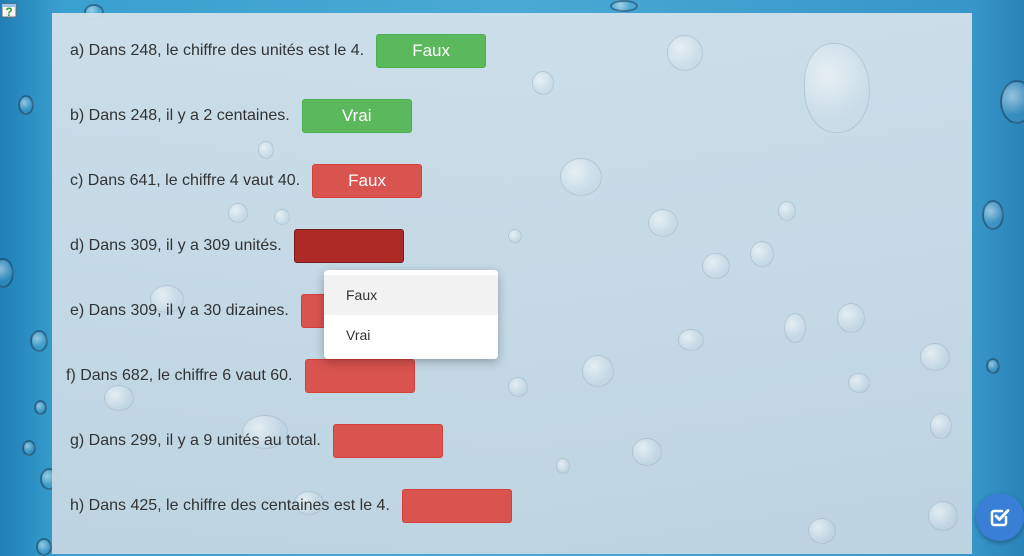 This screenshot has width=1024, height=556. I want to click on dropdown-option-faux: Faux, so click(411, 295).